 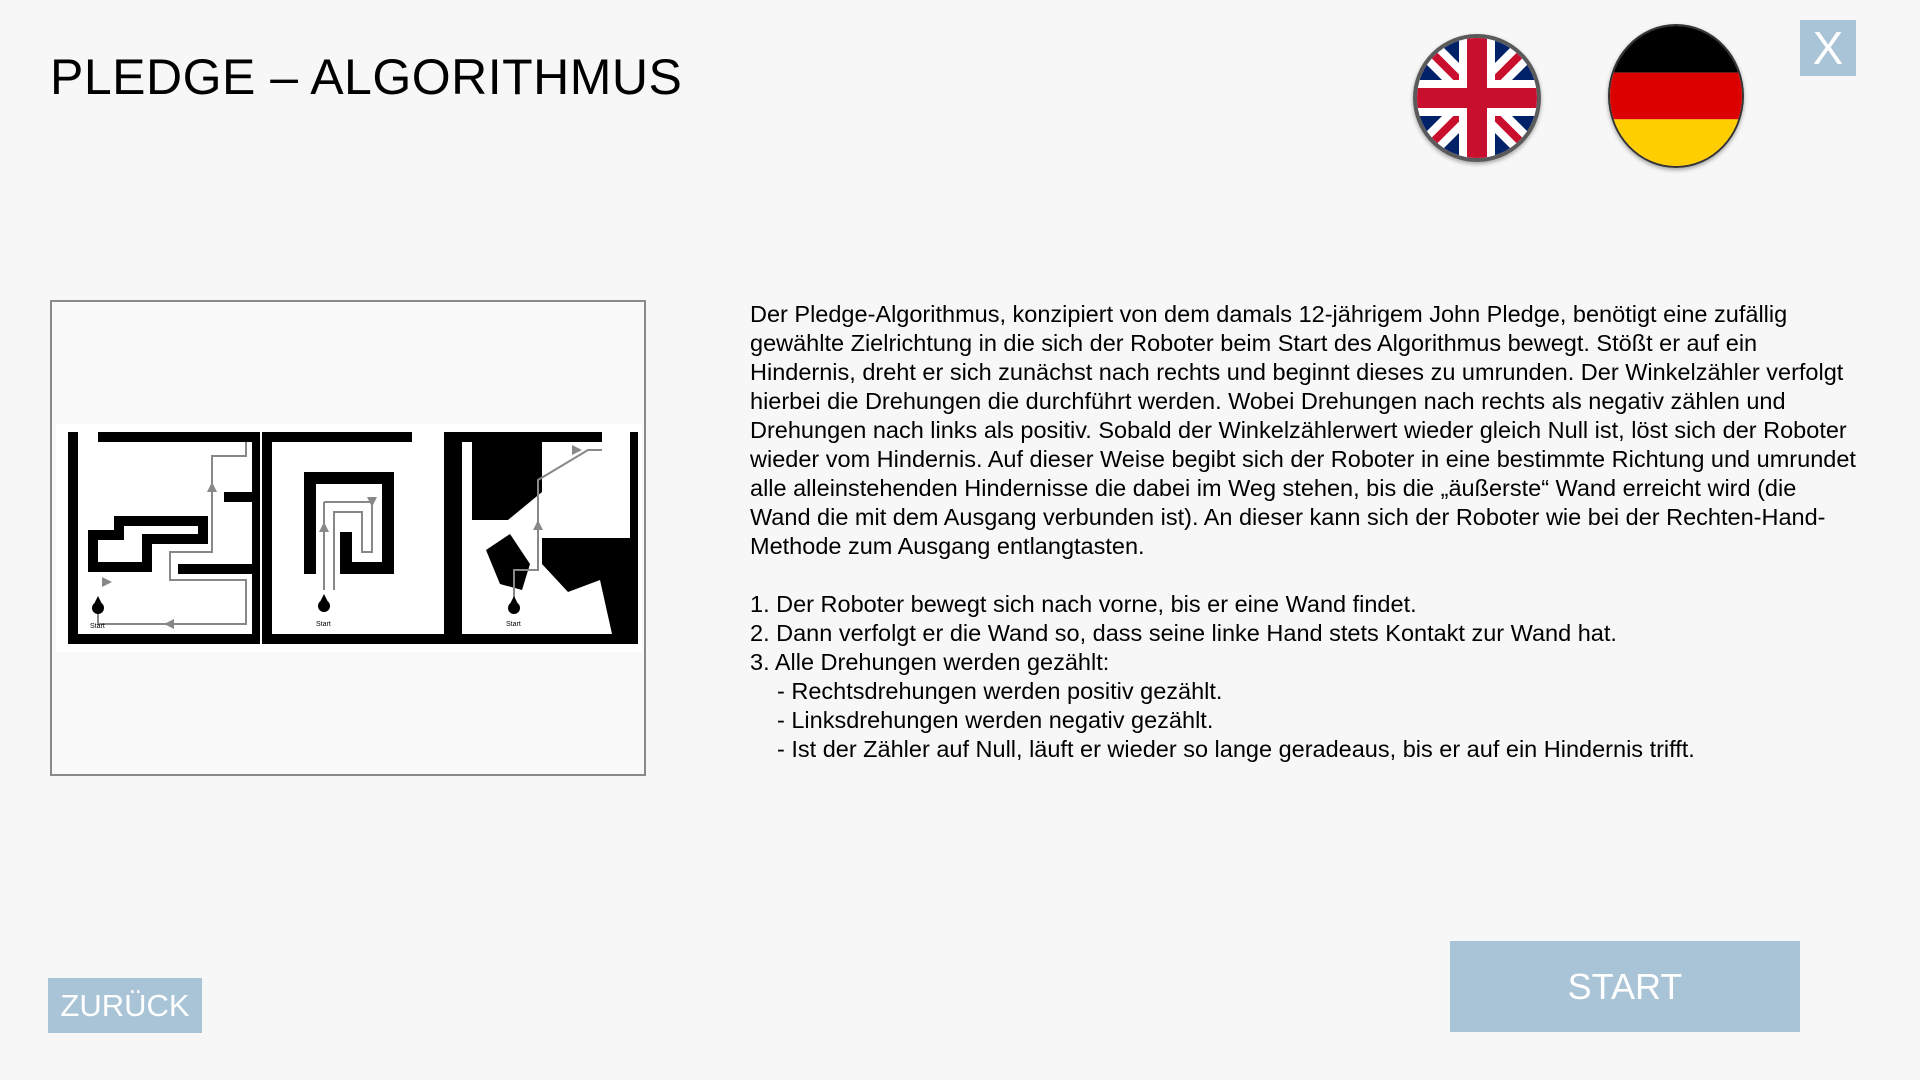 I want to click on german-language-button, so click(x=1676, y=96).